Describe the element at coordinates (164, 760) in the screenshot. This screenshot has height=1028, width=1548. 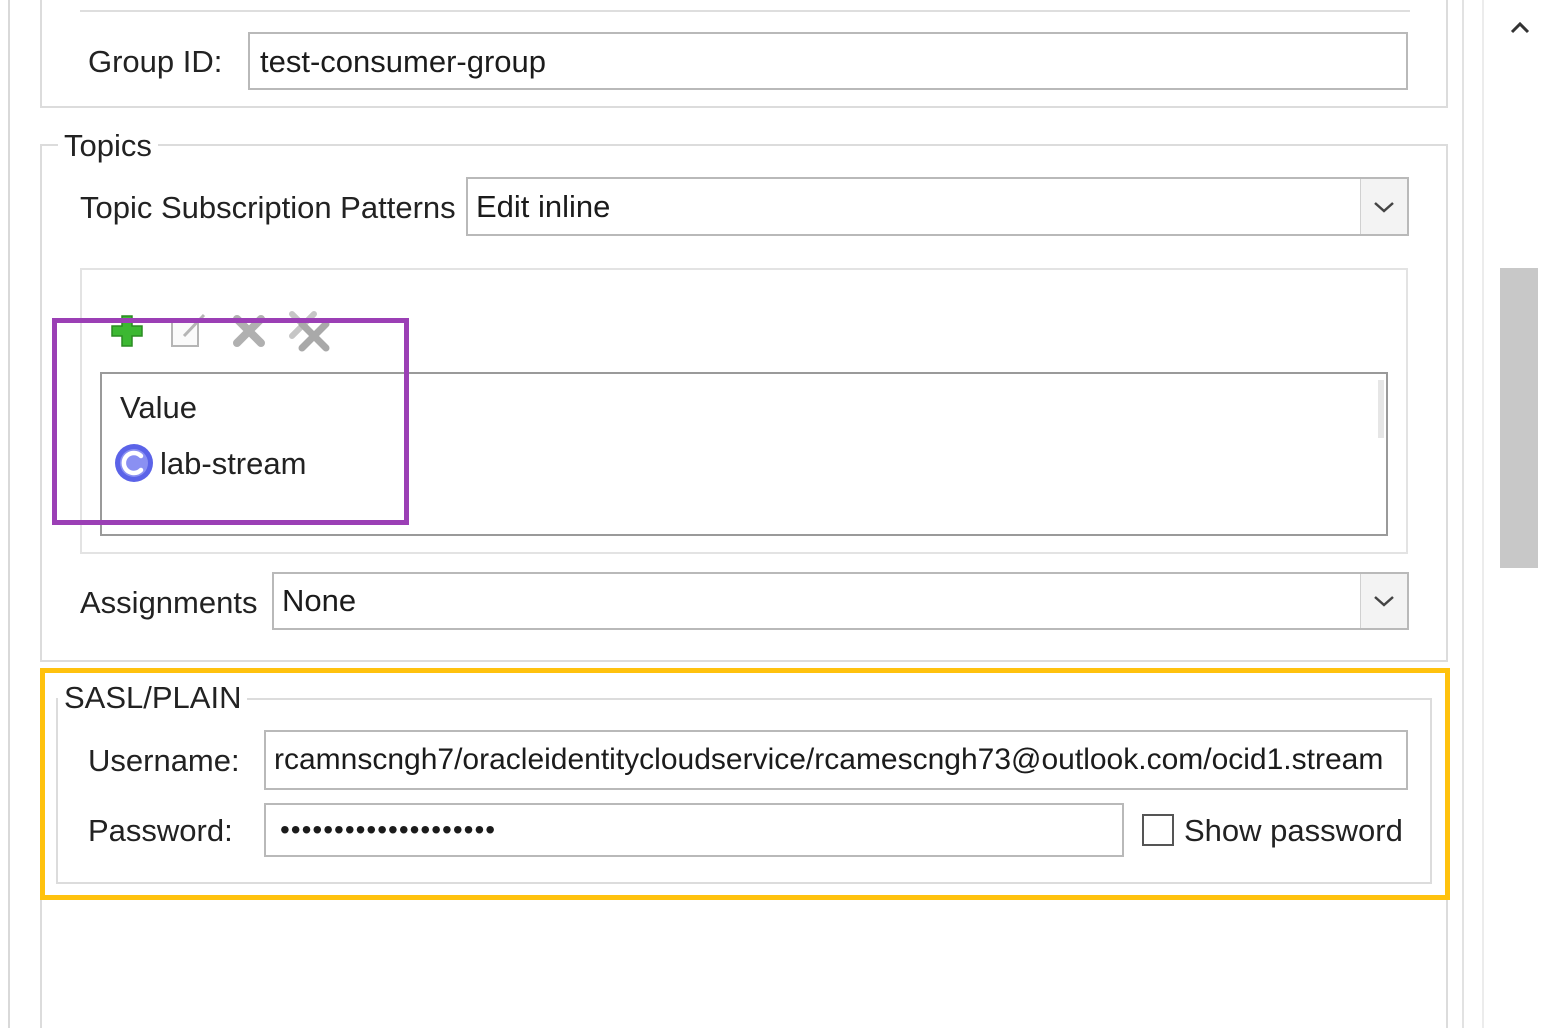
I see `username-label: Username:` at that location.